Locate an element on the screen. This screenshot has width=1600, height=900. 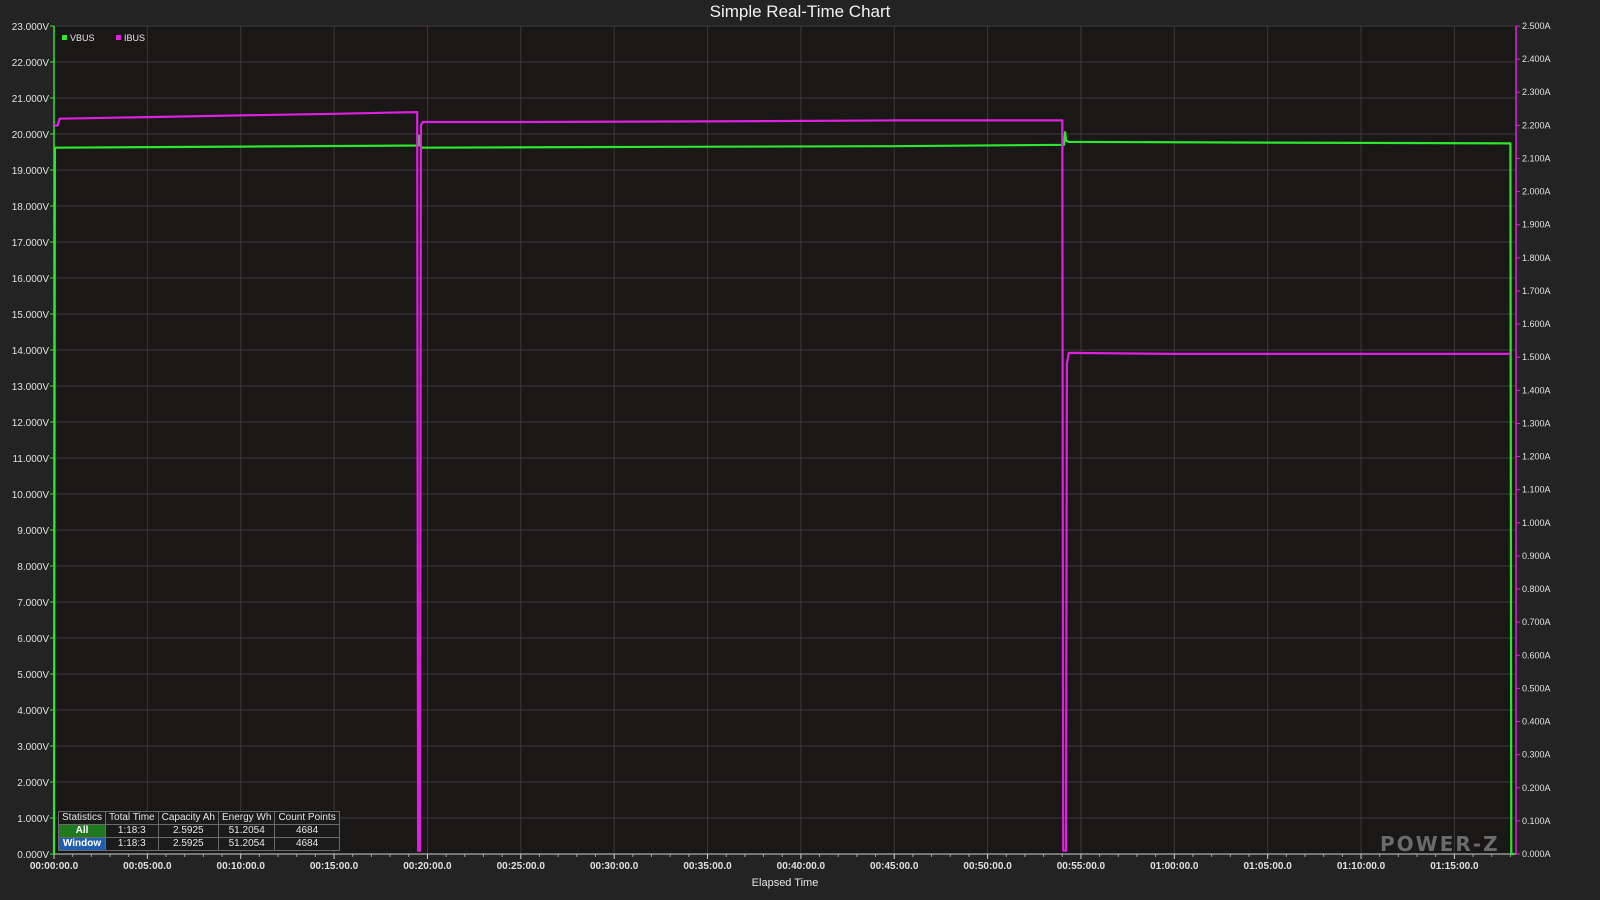
stats-header-capacity: Capacity Ah is located at coordinates (188, 818).